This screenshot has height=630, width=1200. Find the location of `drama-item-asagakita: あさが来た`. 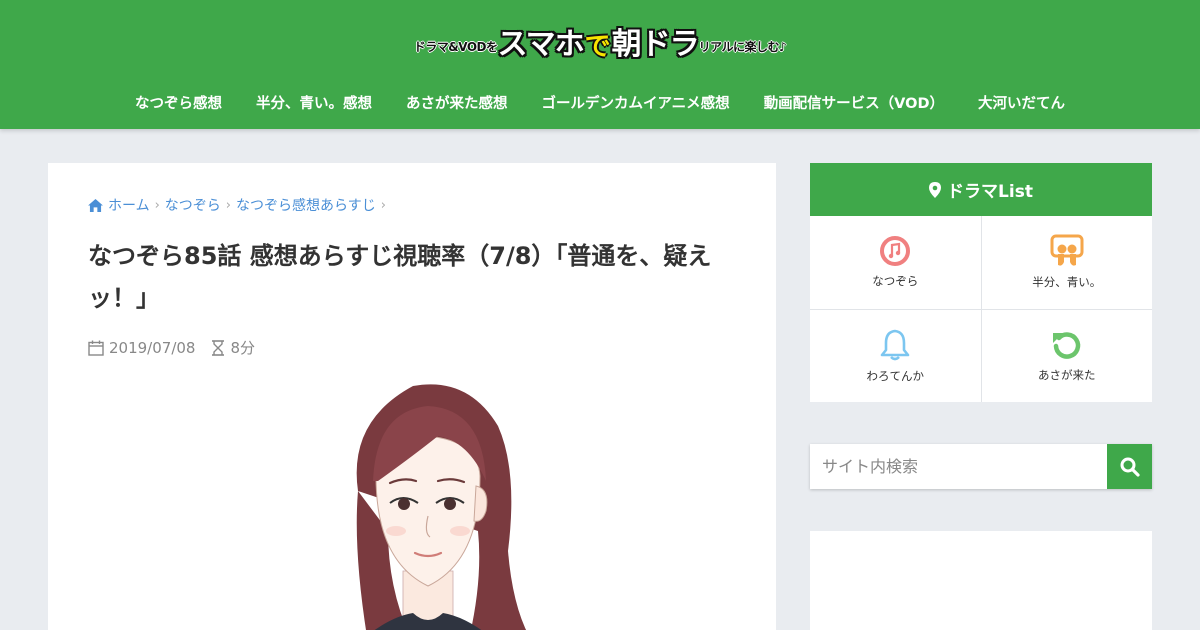

drama-item-asagakita: あさが来た is located at coordinates (1066, 355).